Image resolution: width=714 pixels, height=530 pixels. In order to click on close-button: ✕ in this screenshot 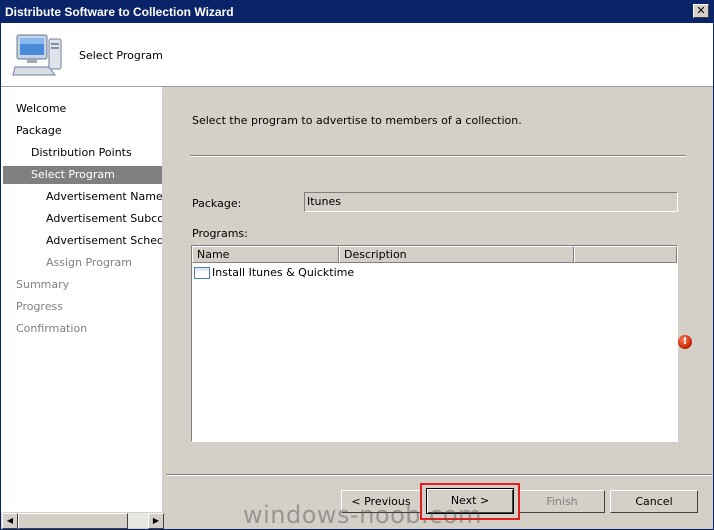, I will do `click(701, 11)`.